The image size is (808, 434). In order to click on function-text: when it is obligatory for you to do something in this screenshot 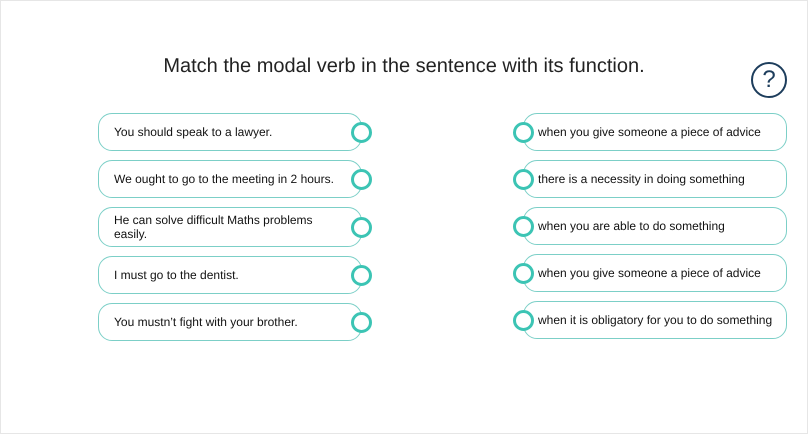, I will do `click(655, 320)`.